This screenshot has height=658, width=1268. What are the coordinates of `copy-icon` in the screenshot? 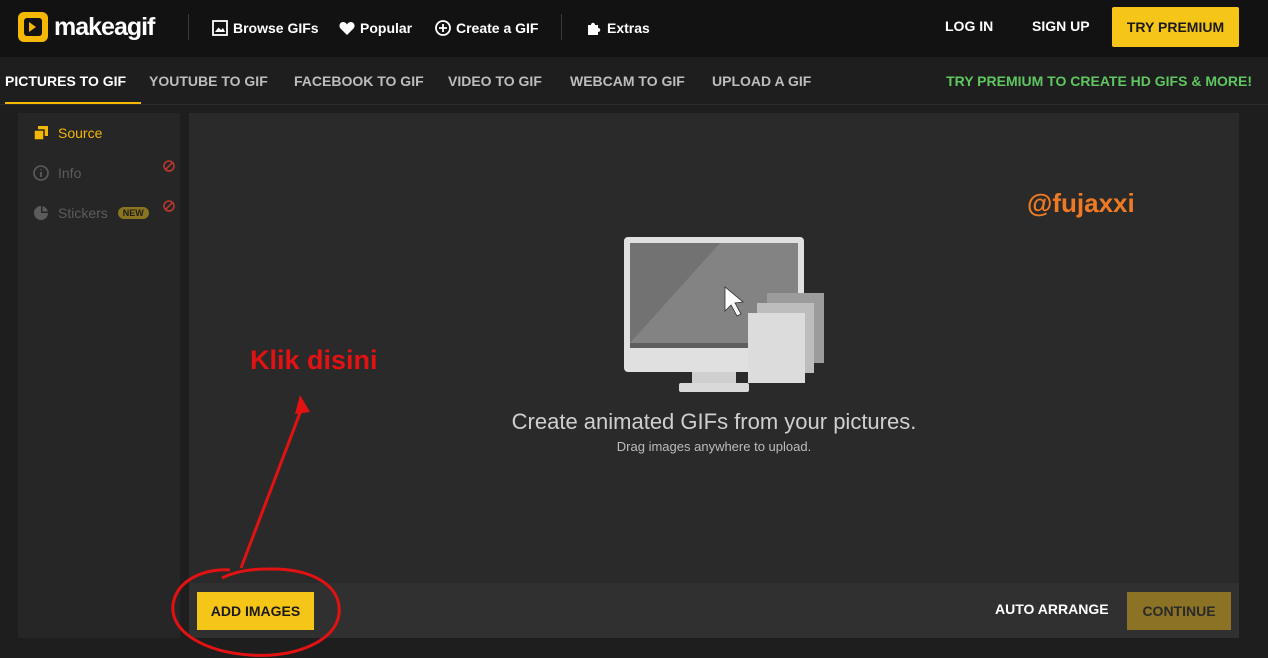 It's located at (41, 133).